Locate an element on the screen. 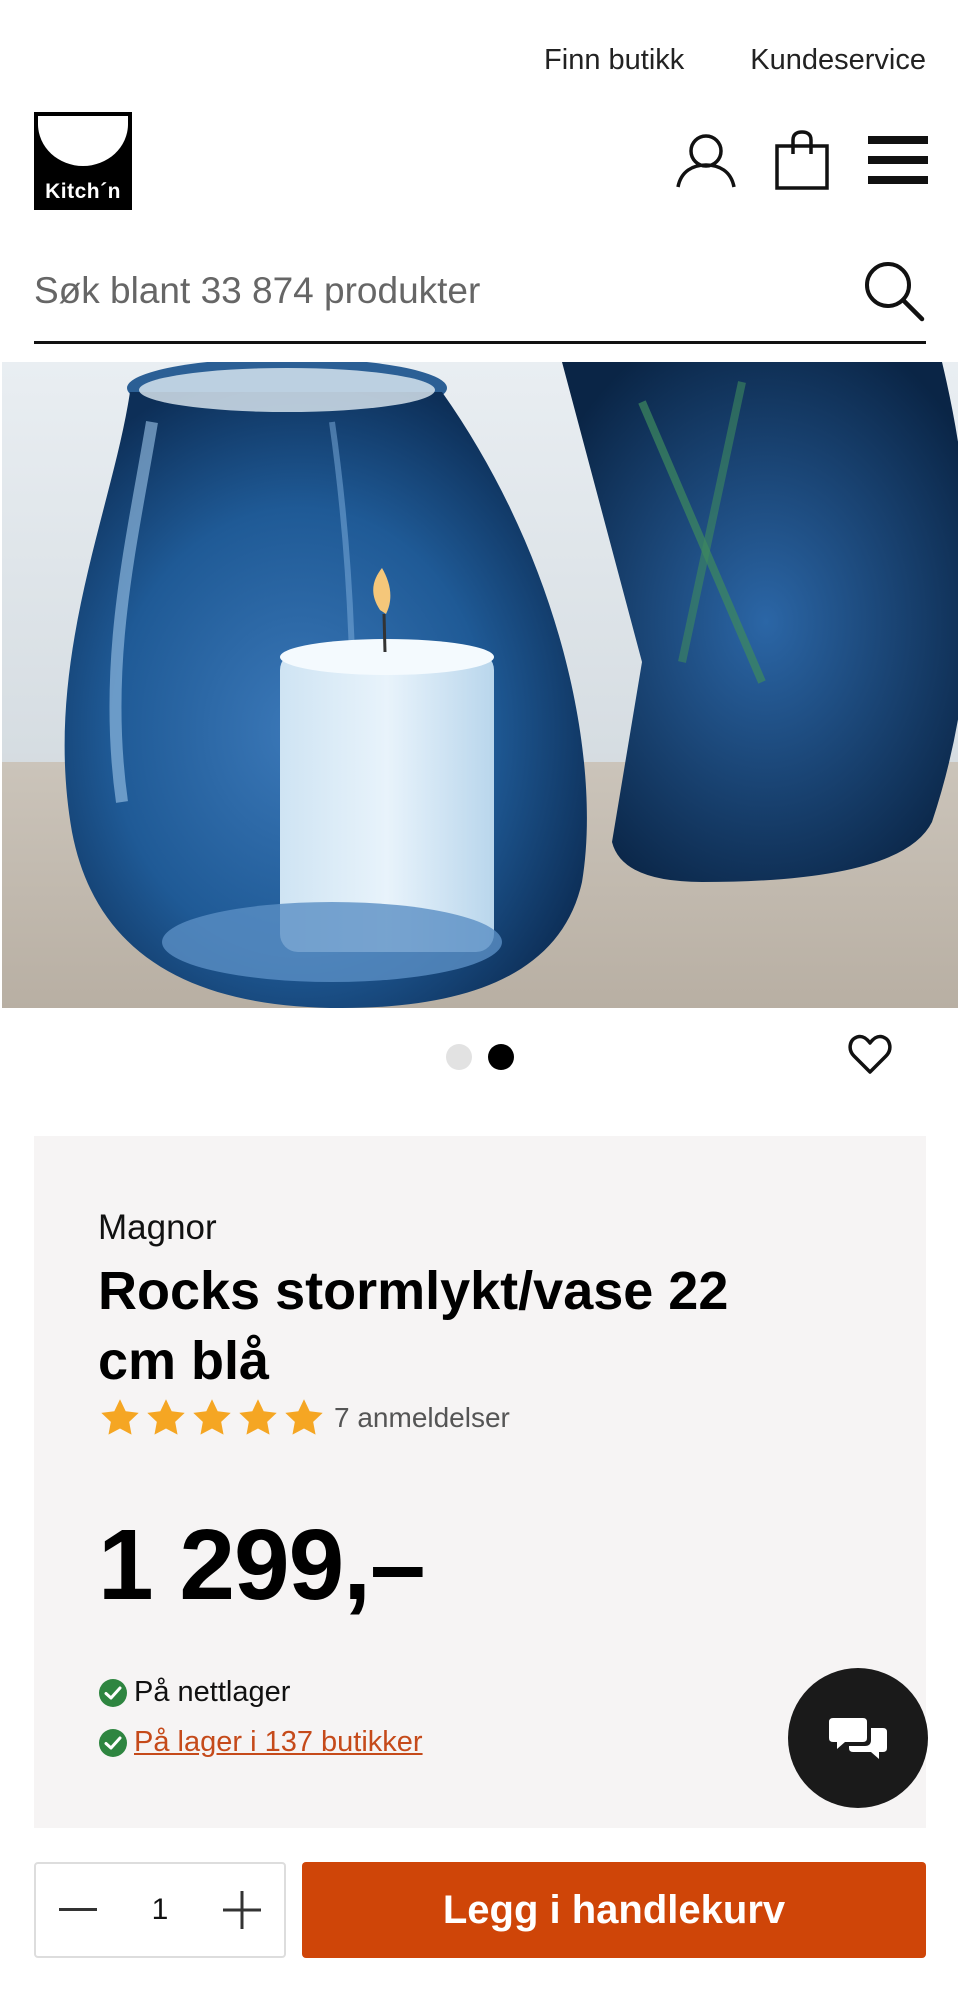 This screenshot has width=960, height=1993. increase-quantity-button is located at coordinates (242, 1910).